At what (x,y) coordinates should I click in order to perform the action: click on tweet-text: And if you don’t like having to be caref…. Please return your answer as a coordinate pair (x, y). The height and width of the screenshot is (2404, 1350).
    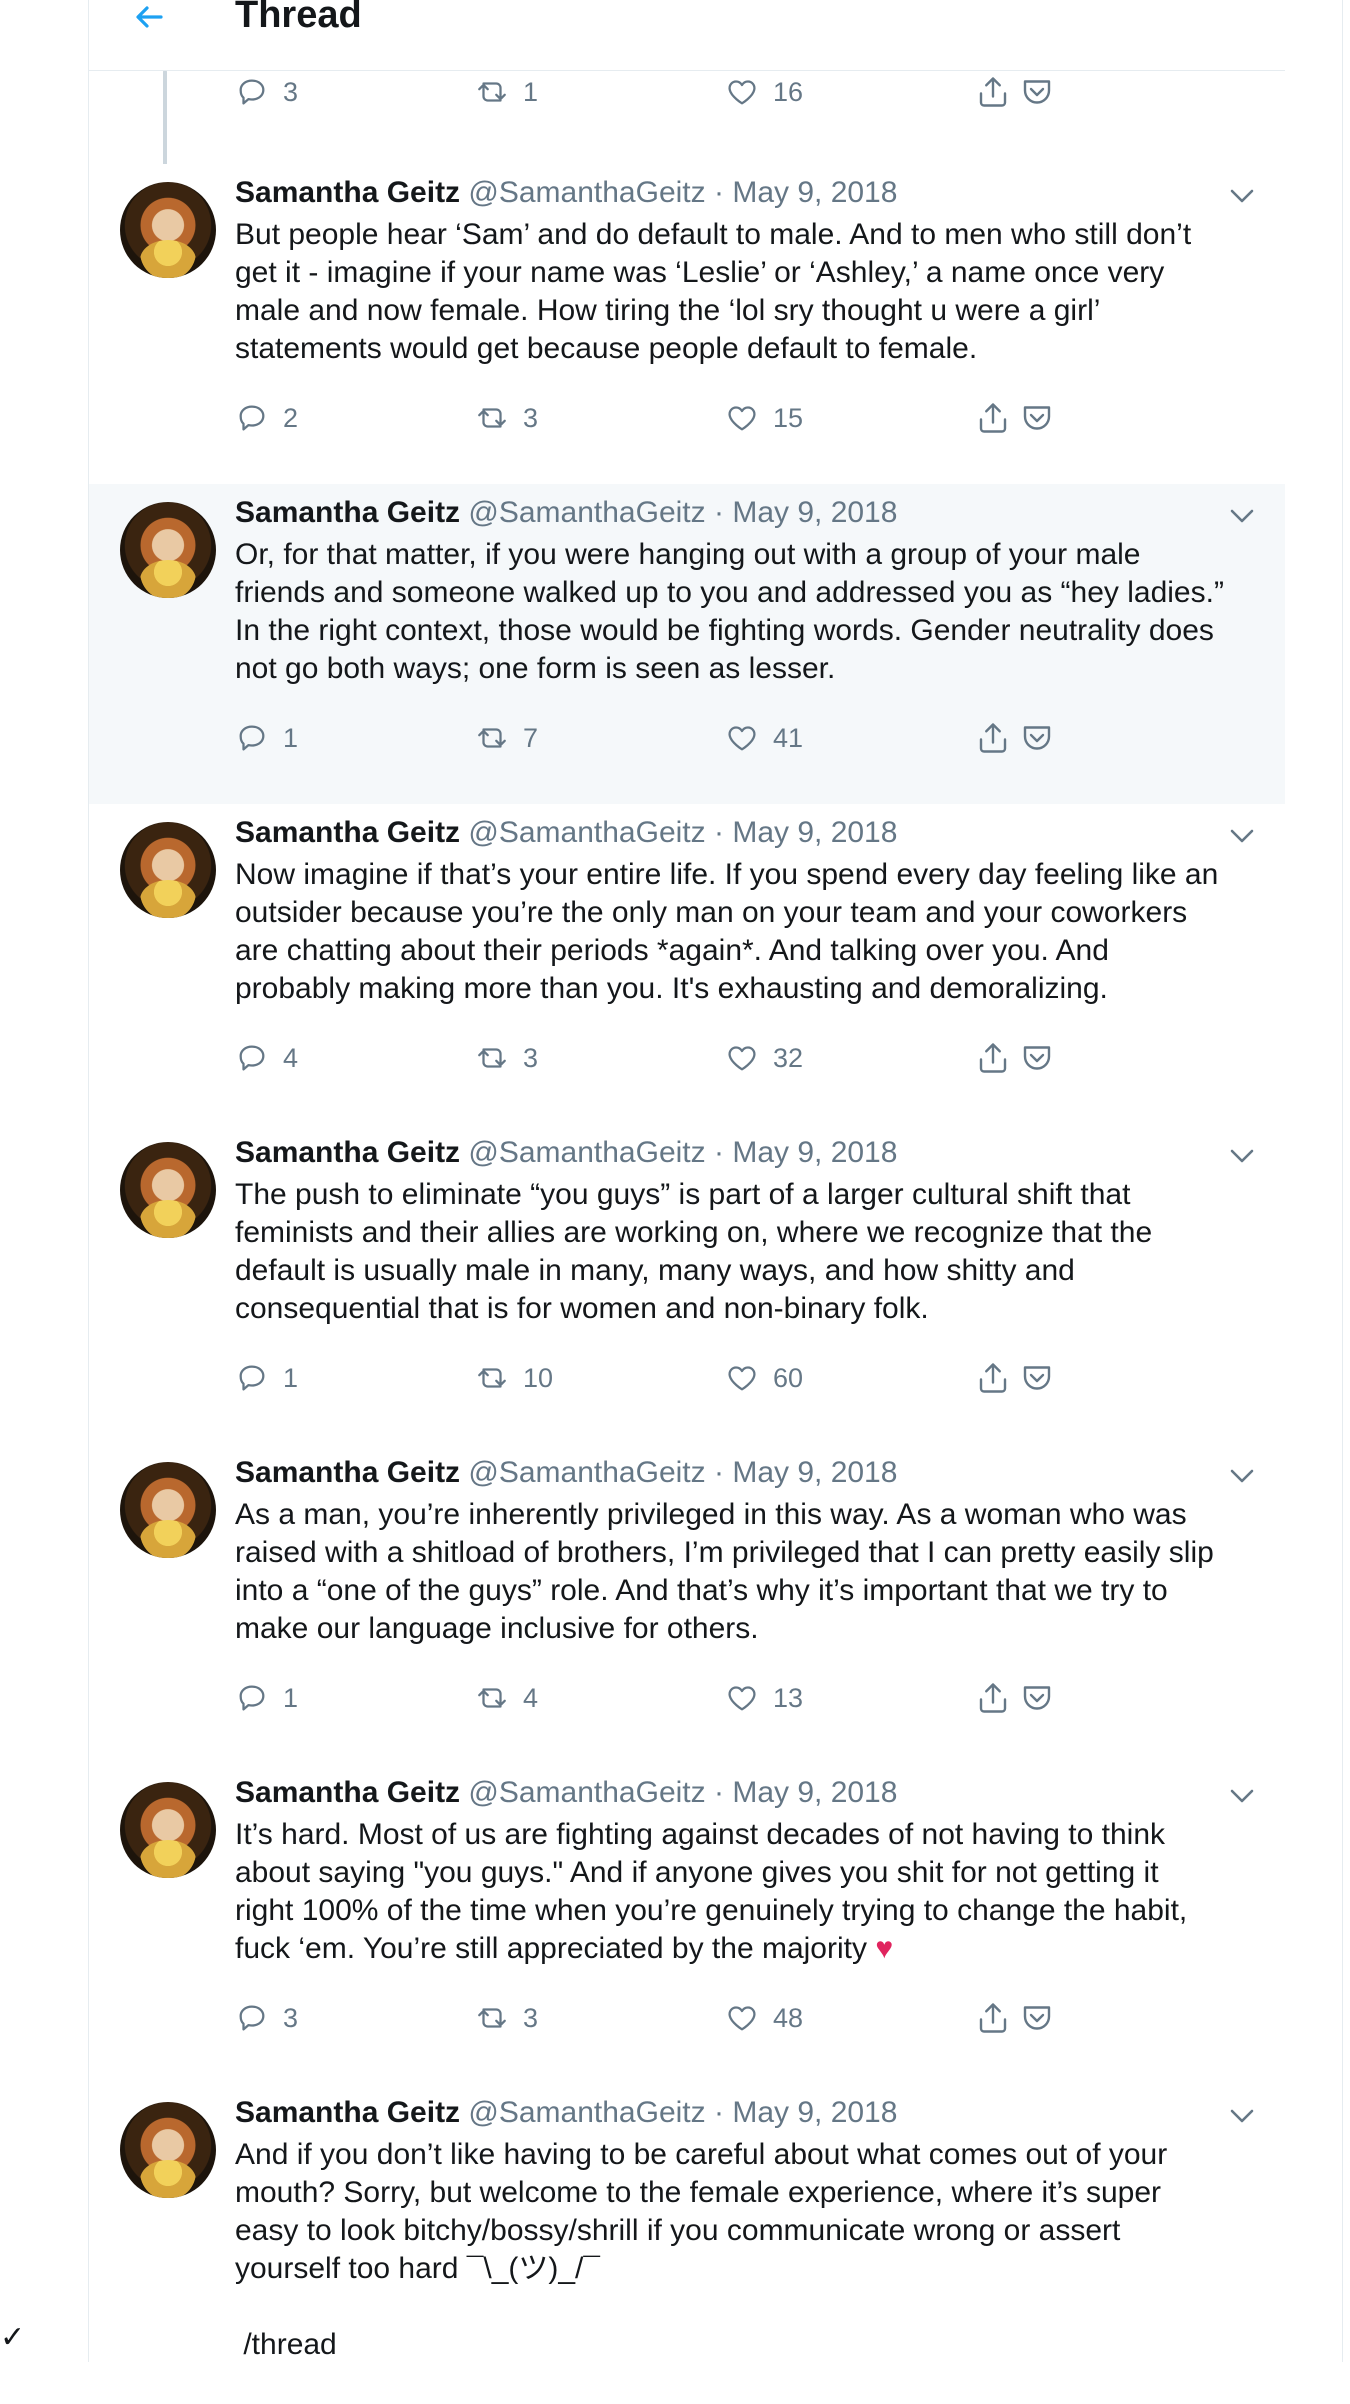
    Looking at the image, I should click on (745, 2250).